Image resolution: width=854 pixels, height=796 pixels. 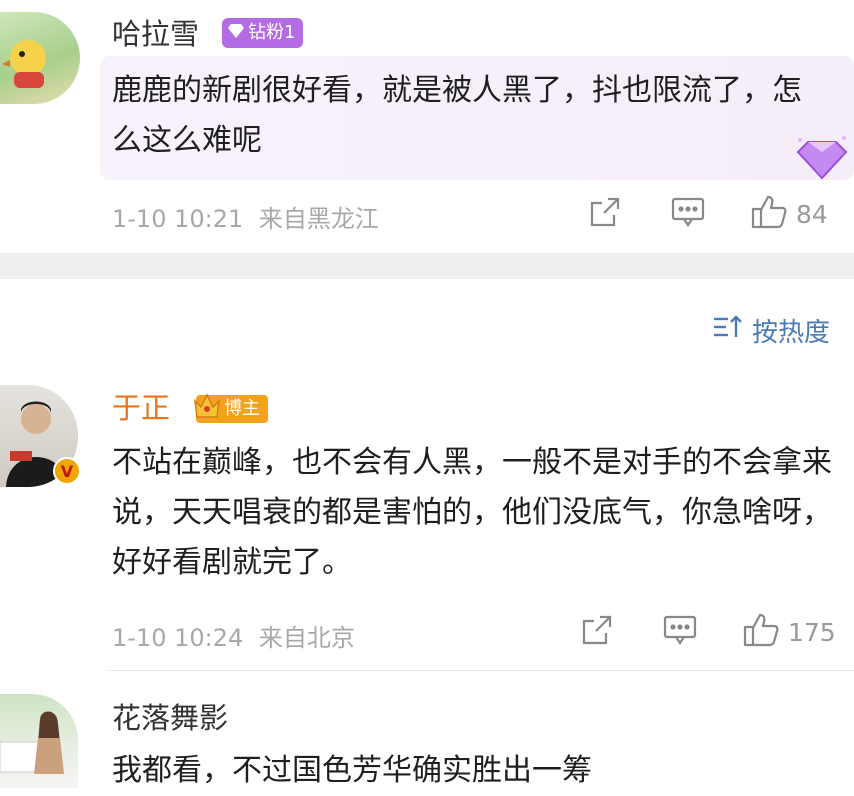 What do you see at coordinates (207, 412) in the screenshot?
I see `crown-icon` at bounding box center [207, 412].